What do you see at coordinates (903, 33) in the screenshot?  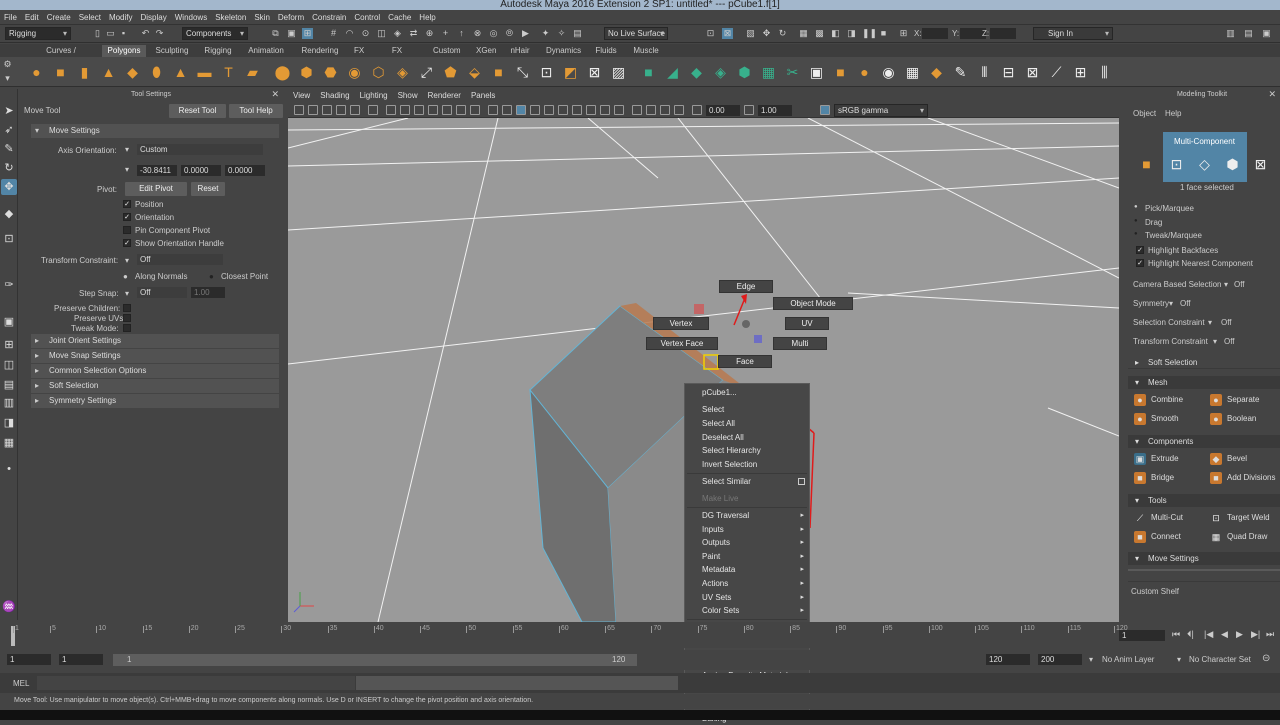 I see `transform-field-icon: ⊞` at bounding box center [903, 33].